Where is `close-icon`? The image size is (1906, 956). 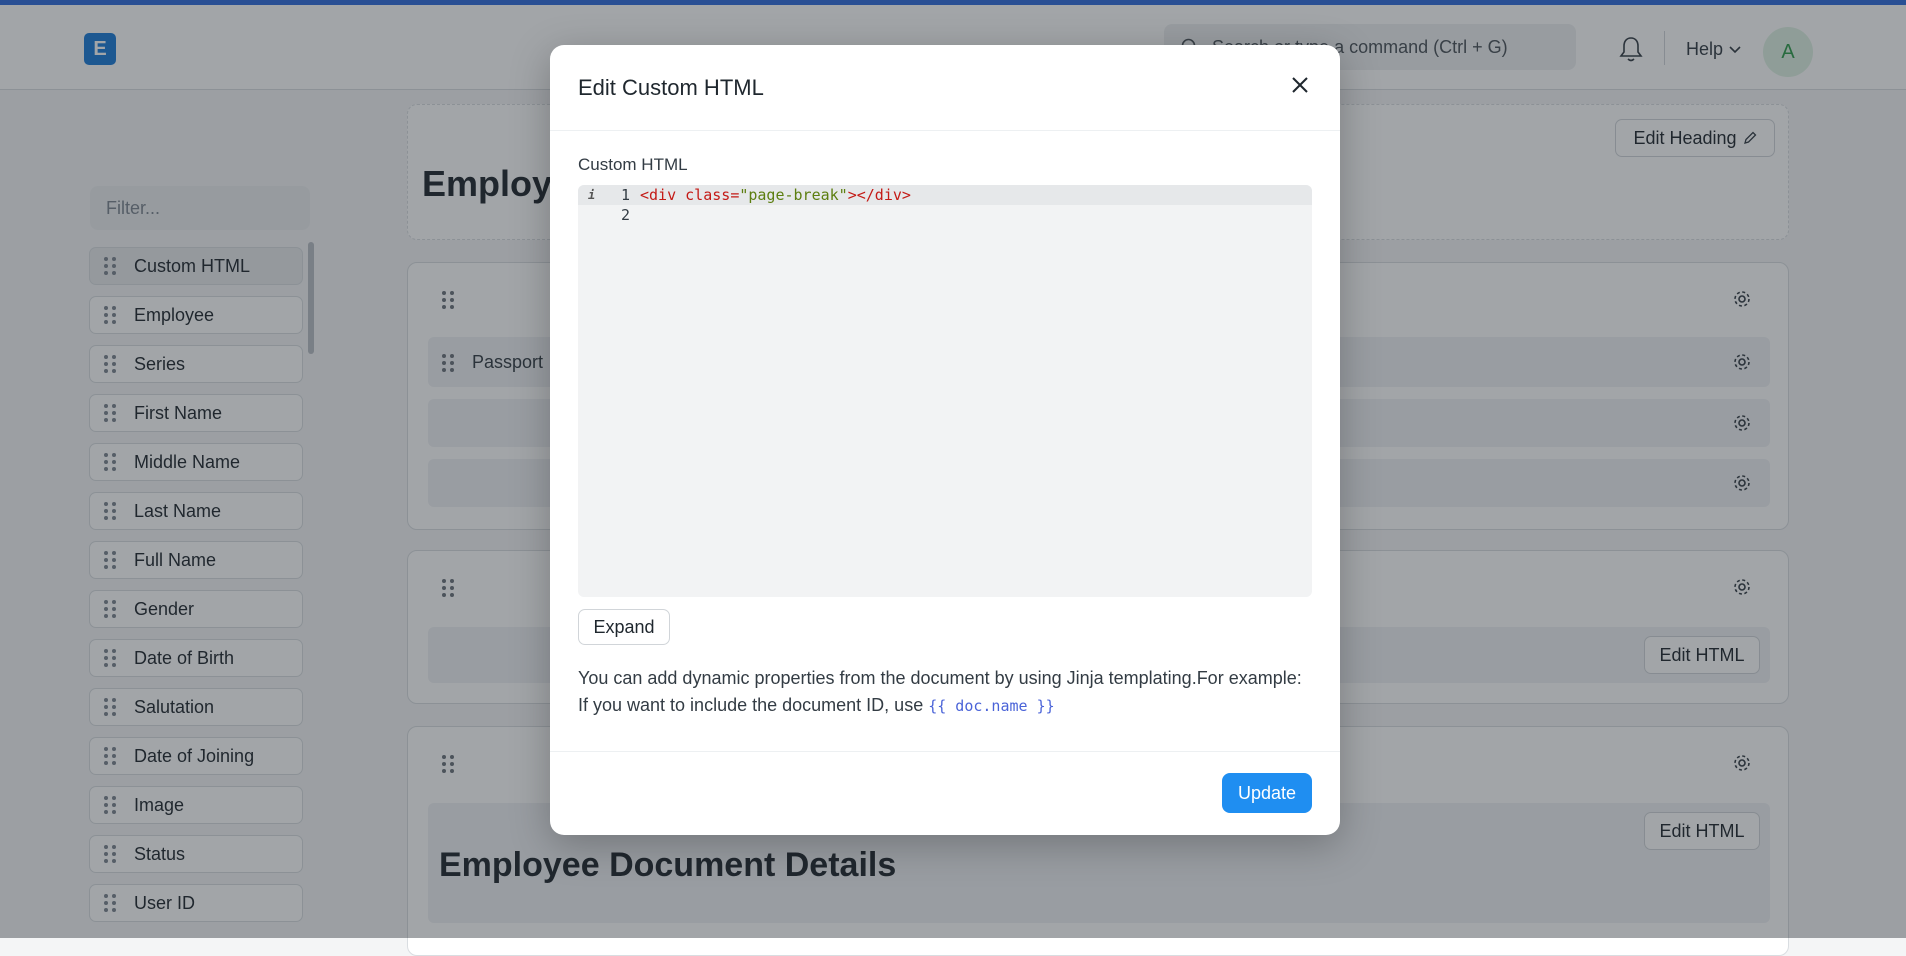
close-icon is located at coordinates (1300, 85).